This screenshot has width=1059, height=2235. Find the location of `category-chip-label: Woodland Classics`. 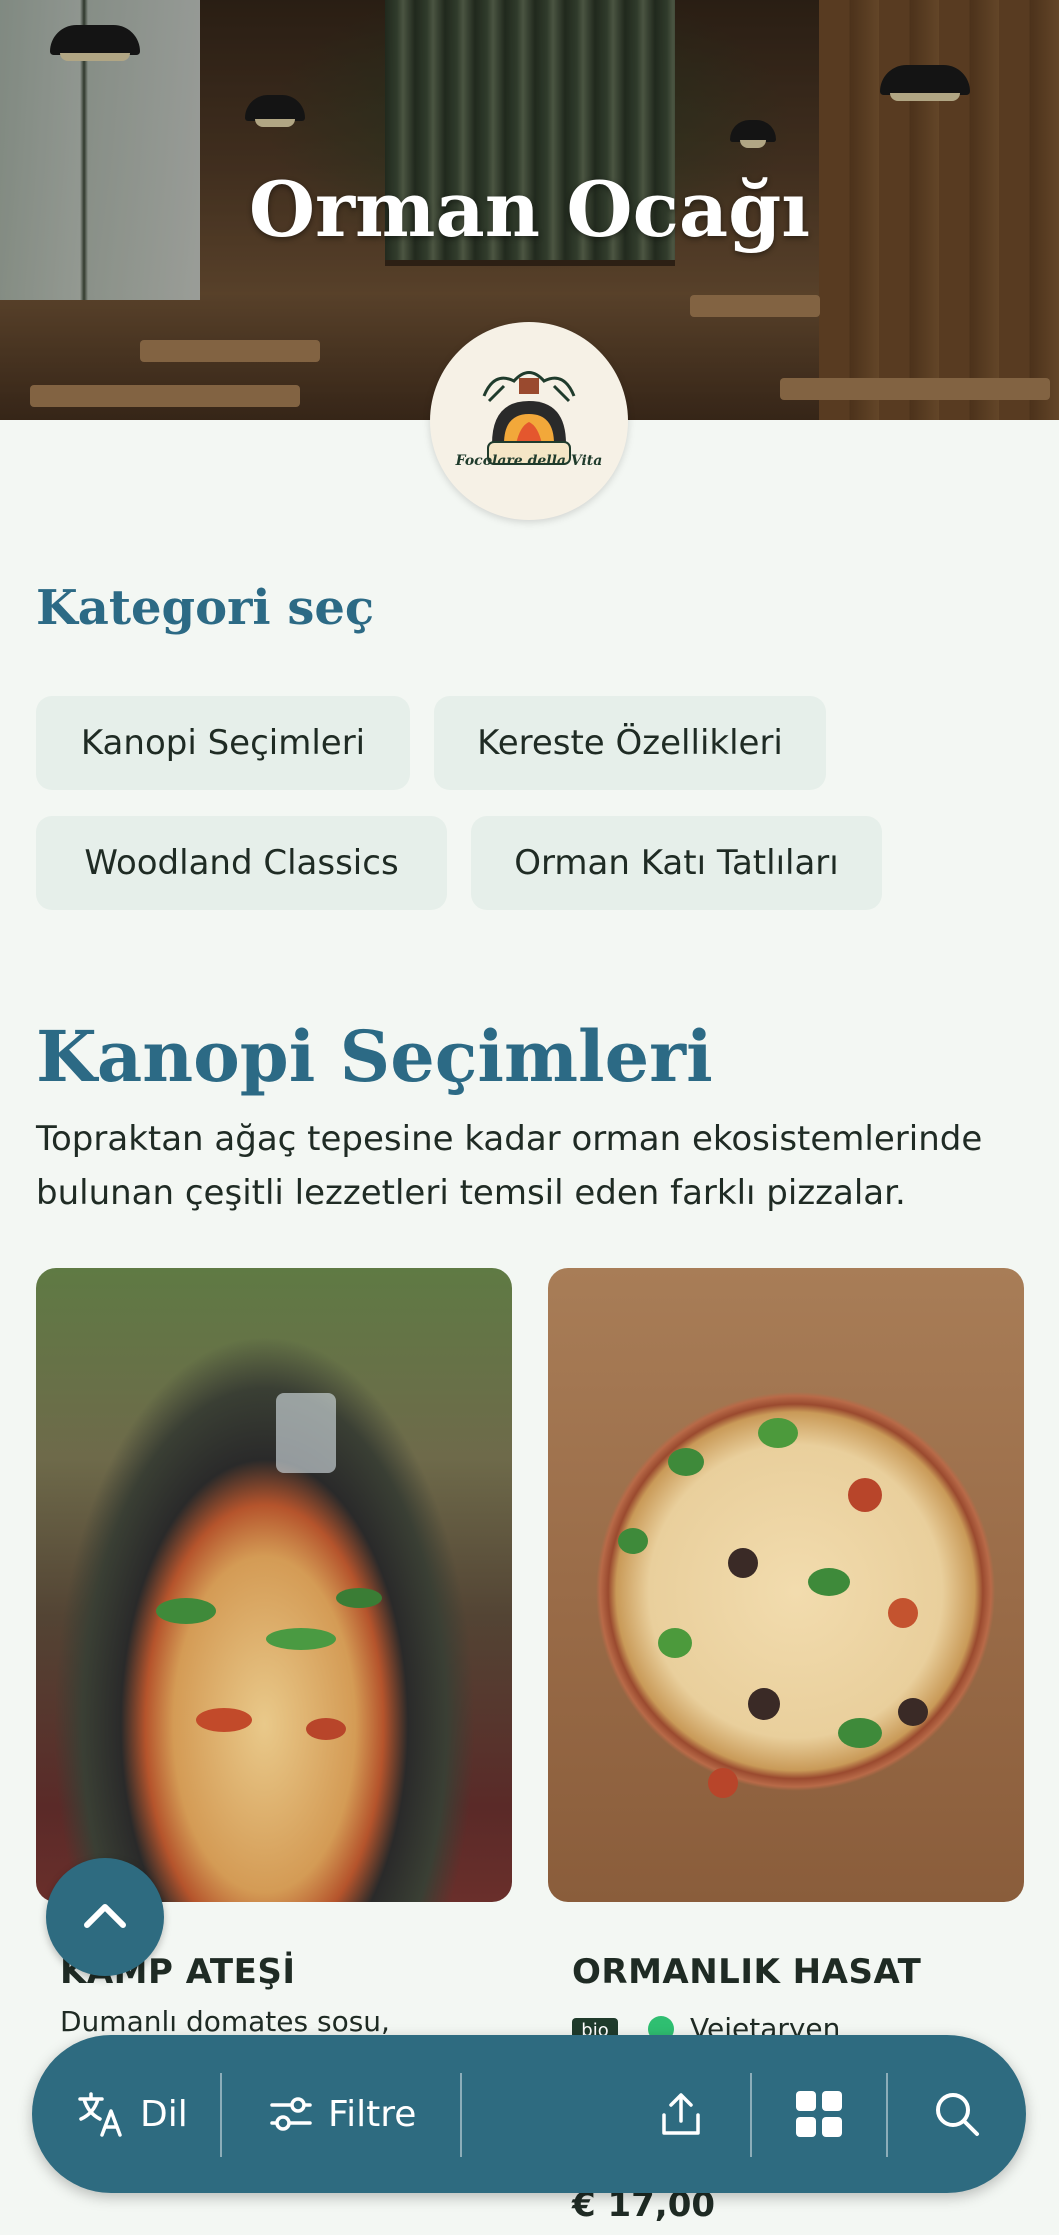

category-chip-label: Woodland Classics is located at coordinates (241, 863).